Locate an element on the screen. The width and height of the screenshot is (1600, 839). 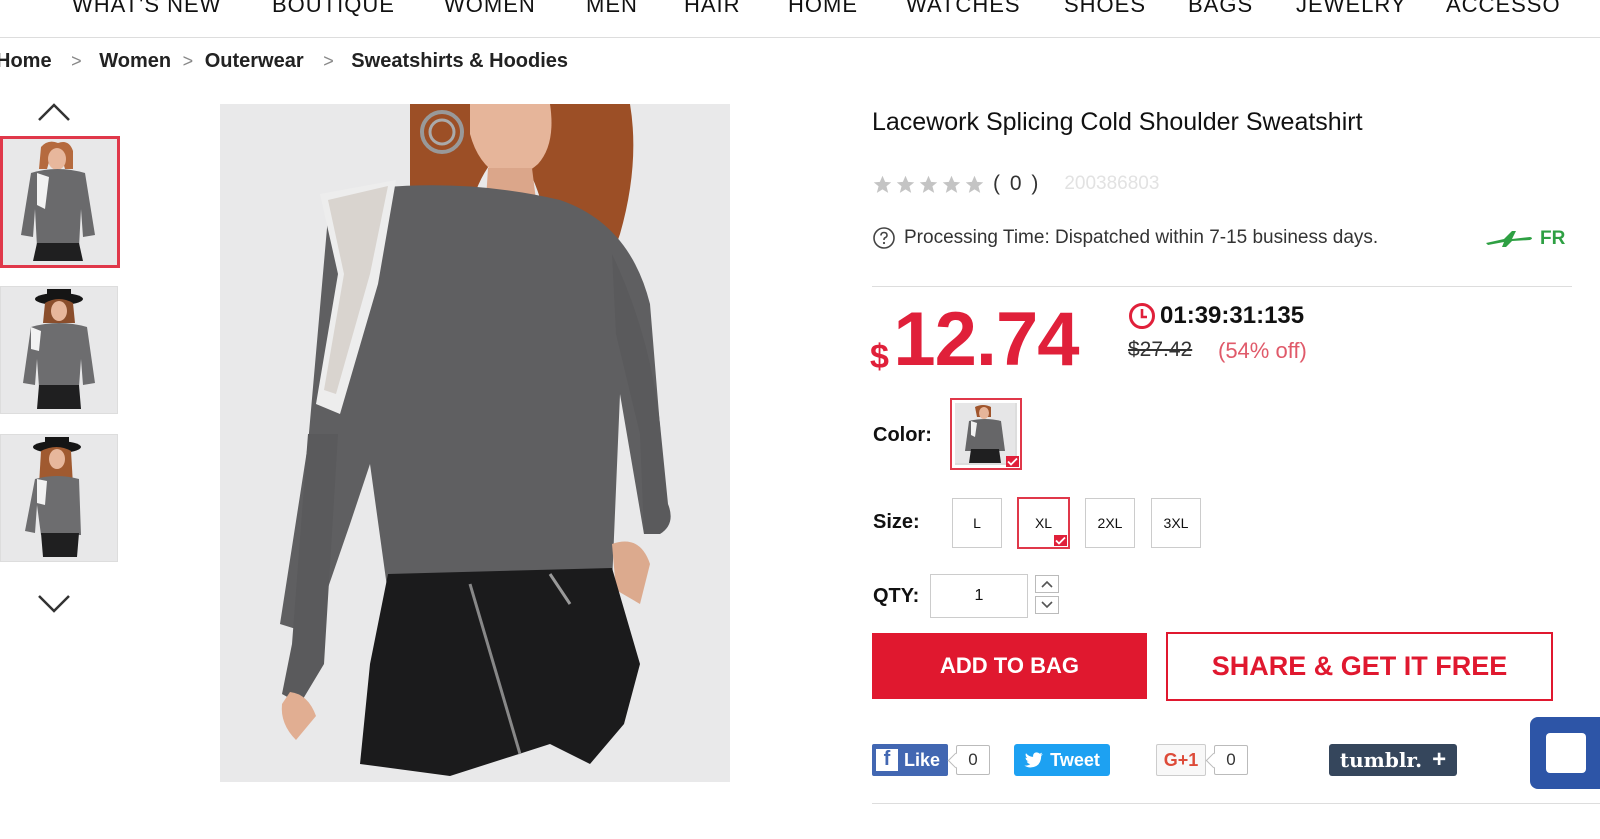
facebook-icon: f is located at coordinates (887, 759).